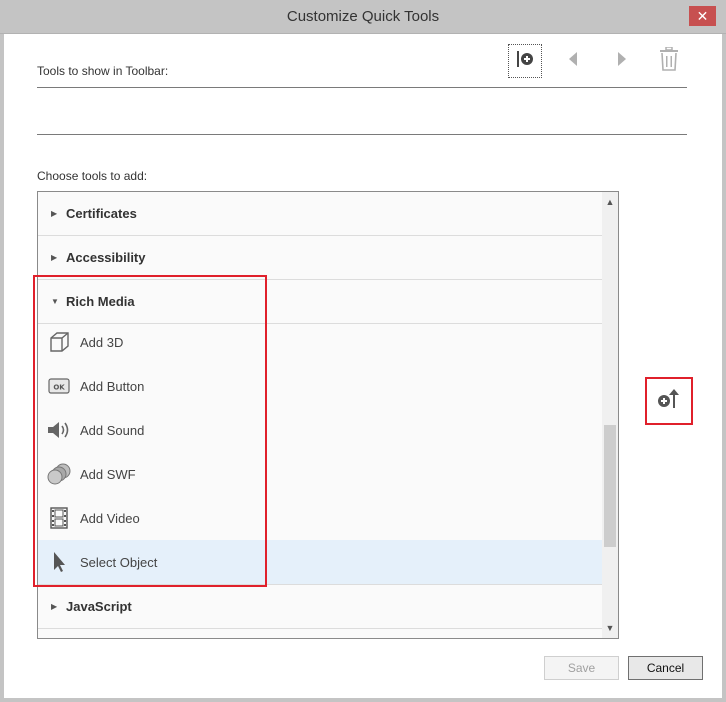  I want to click on close-button: ✕, so click(702, 16).